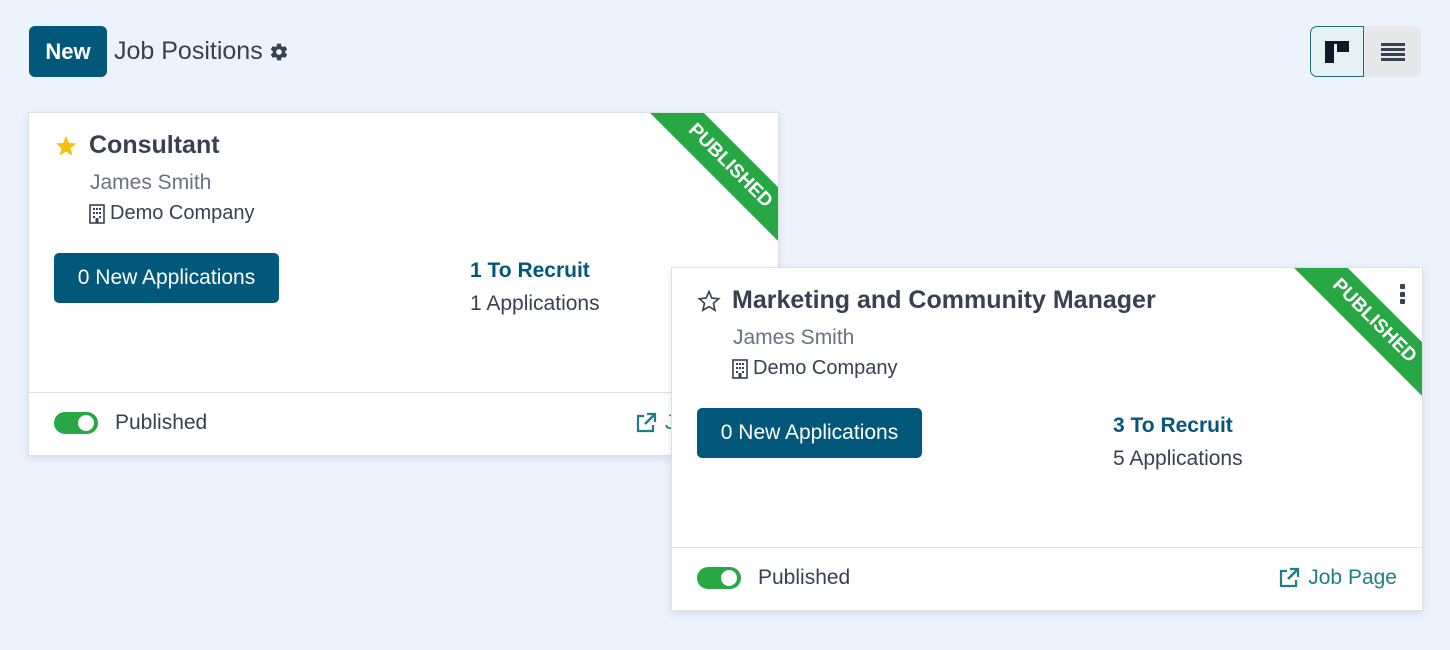  I want to click on list-view-icon, so click(1392, 51).